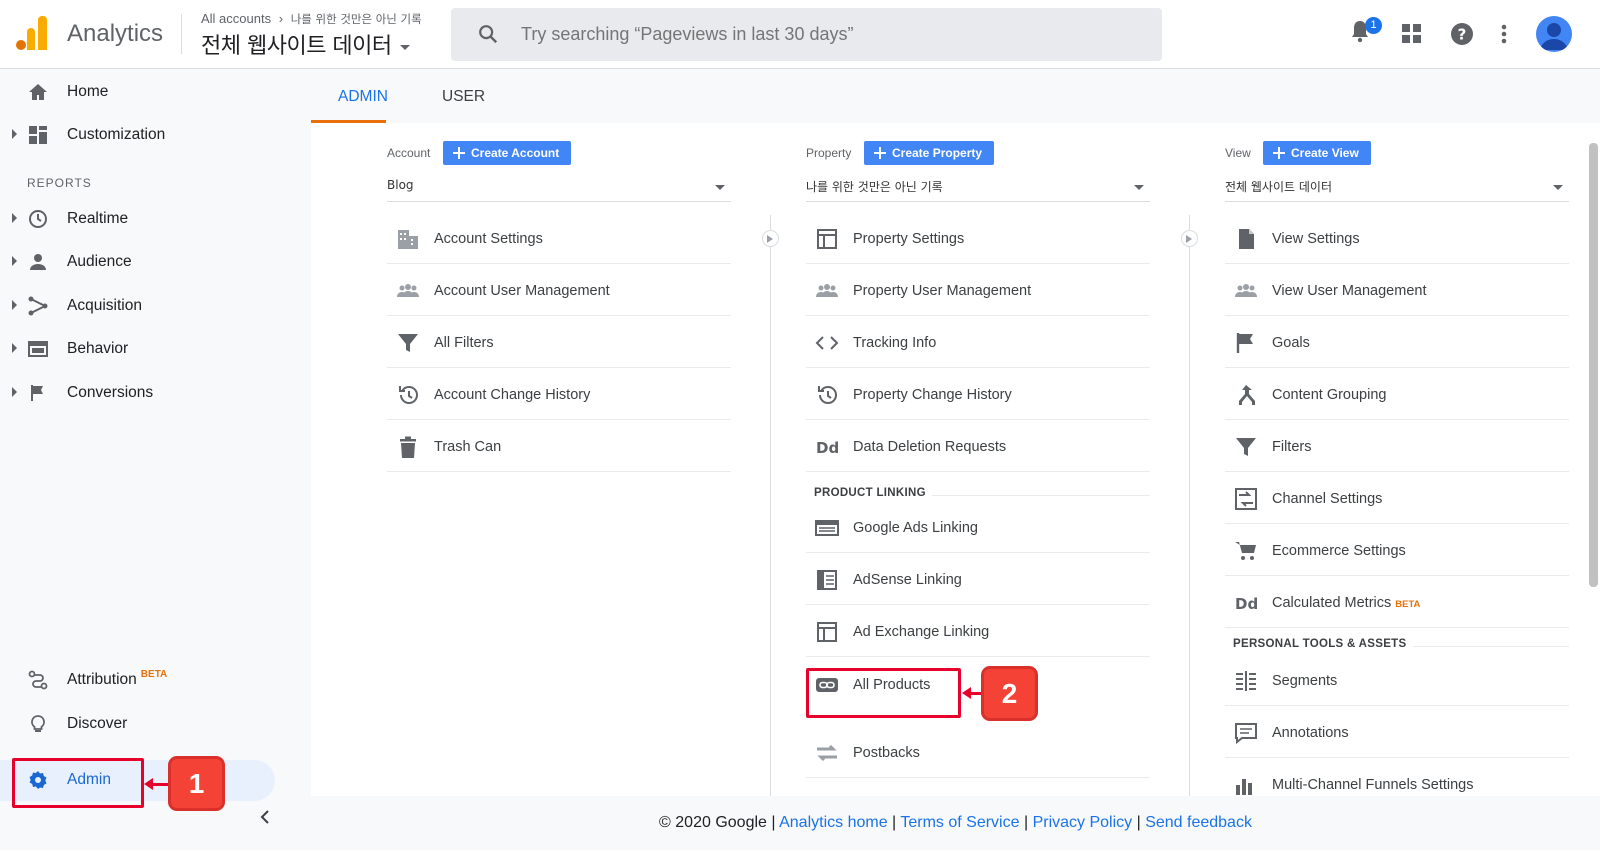  Describe the element at coordinates (59, 183) in the screenshot. I see `reports-heading: REPORTS` at that location.